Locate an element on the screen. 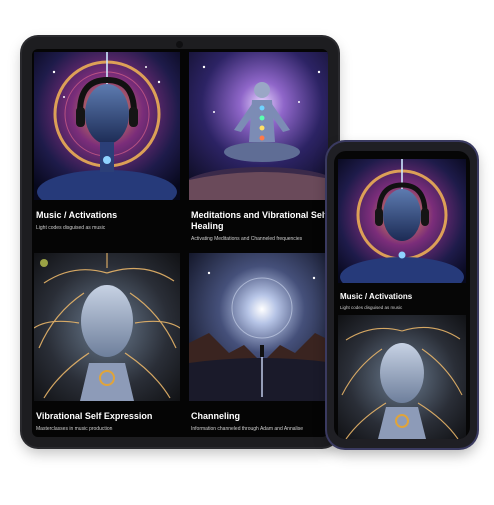 Image resolution: width=494 pixels, height=505 pixels. phone-card-title: Music / Activations is located at coordinates (405, 296).